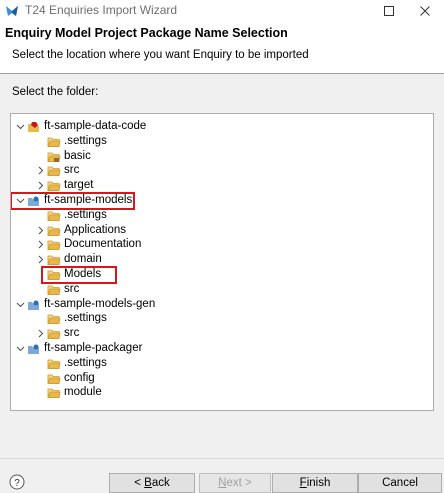 The image size is (444, 493). I want to click on tree-node-label: config, so click(79, 377).